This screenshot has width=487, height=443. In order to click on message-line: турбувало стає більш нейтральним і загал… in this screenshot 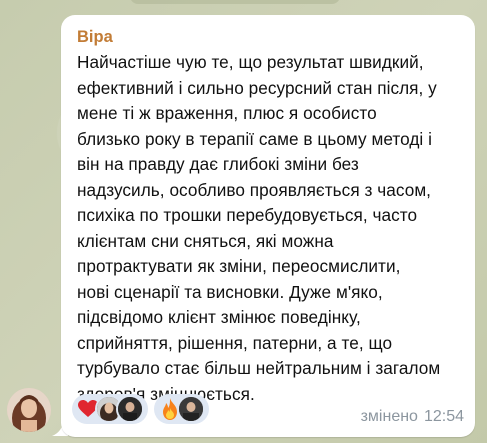, I will do `click(259, 368)`.